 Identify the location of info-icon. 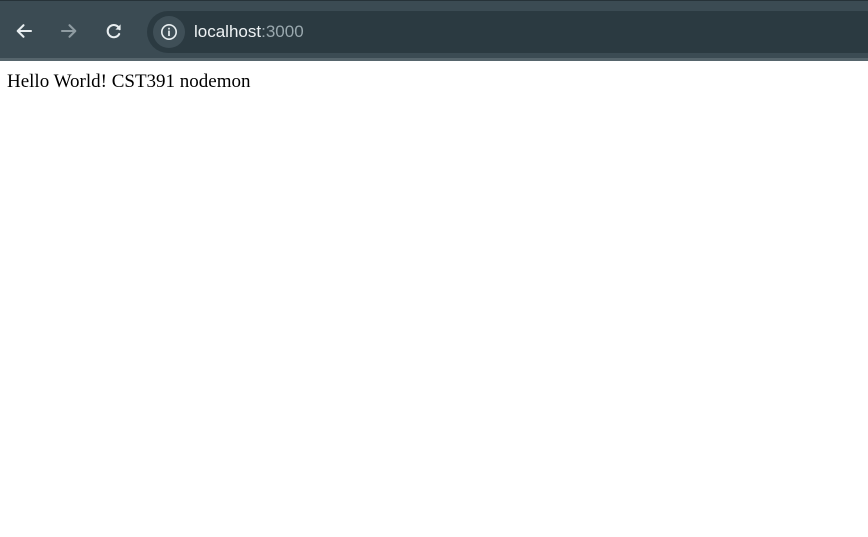
(169, 32).